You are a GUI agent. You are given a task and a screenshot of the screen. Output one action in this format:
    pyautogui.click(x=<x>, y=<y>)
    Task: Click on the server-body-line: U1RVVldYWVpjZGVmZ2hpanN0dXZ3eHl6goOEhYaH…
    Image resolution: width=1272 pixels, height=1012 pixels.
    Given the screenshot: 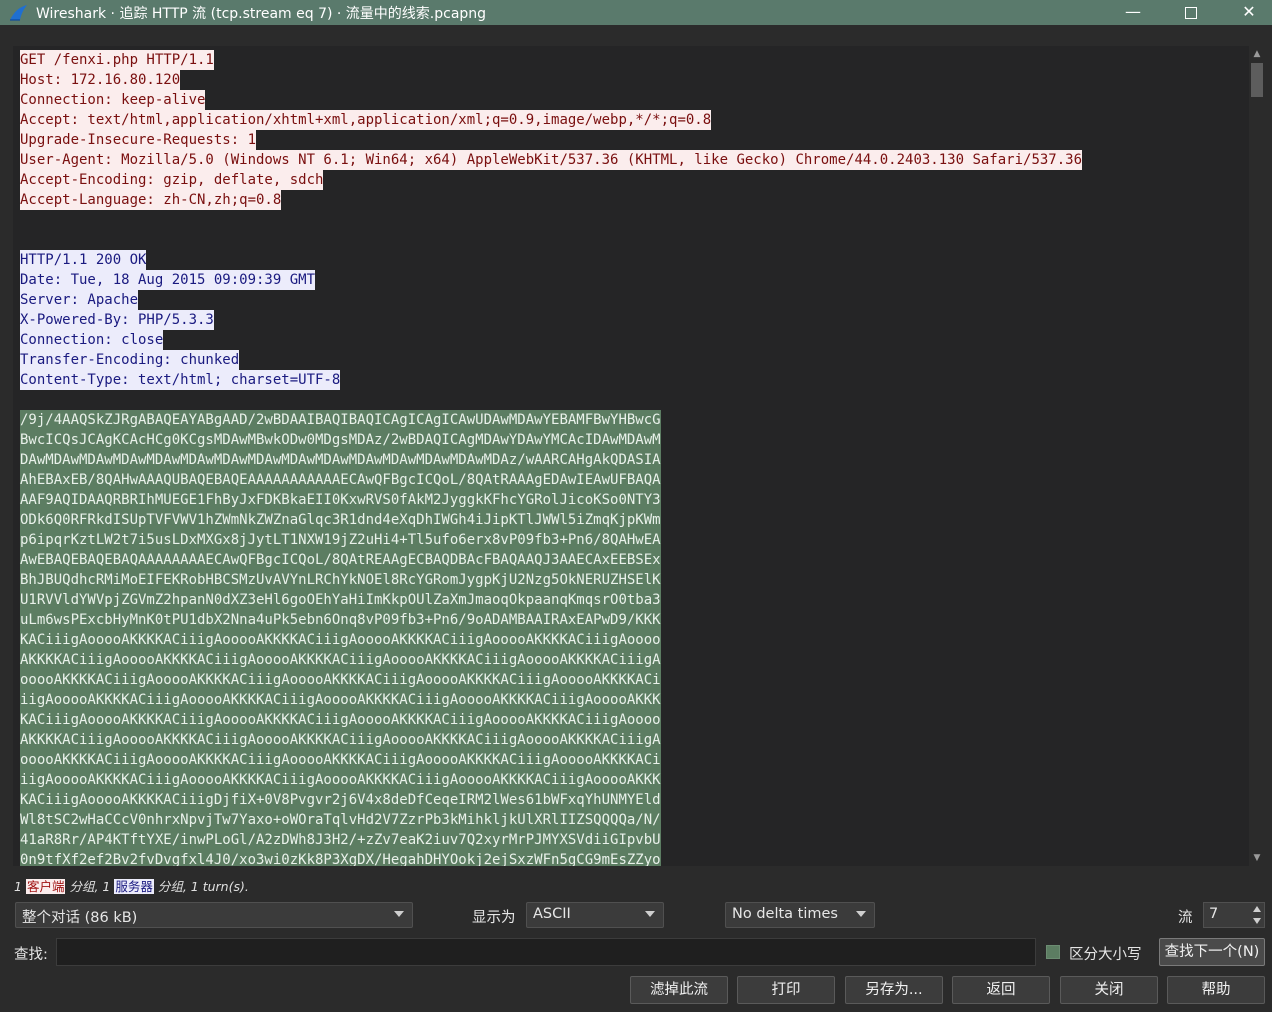 What is the action you would take?
    pyautogui.click(x=551, y=600)
    